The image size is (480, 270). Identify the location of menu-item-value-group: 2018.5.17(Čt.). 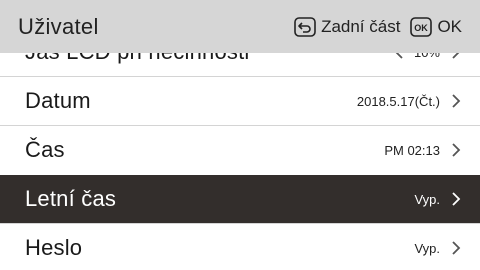
(409, 101).